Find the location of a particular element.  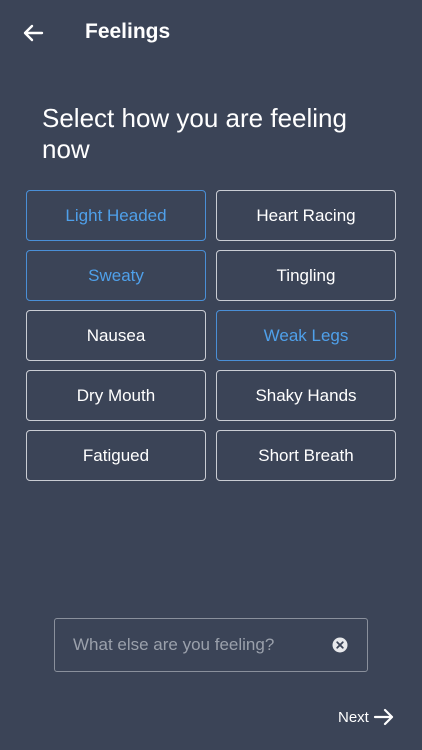

feeling-option-short-breath: Short Breath is located at coordinates (306, 455).